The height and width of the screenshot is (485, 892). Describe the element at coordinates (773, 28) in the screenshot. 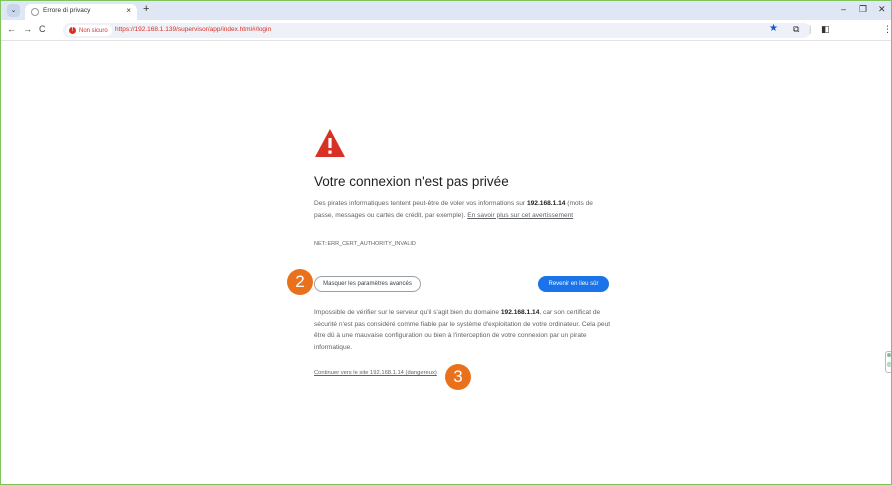

I see `star-icon: ★` at that location.